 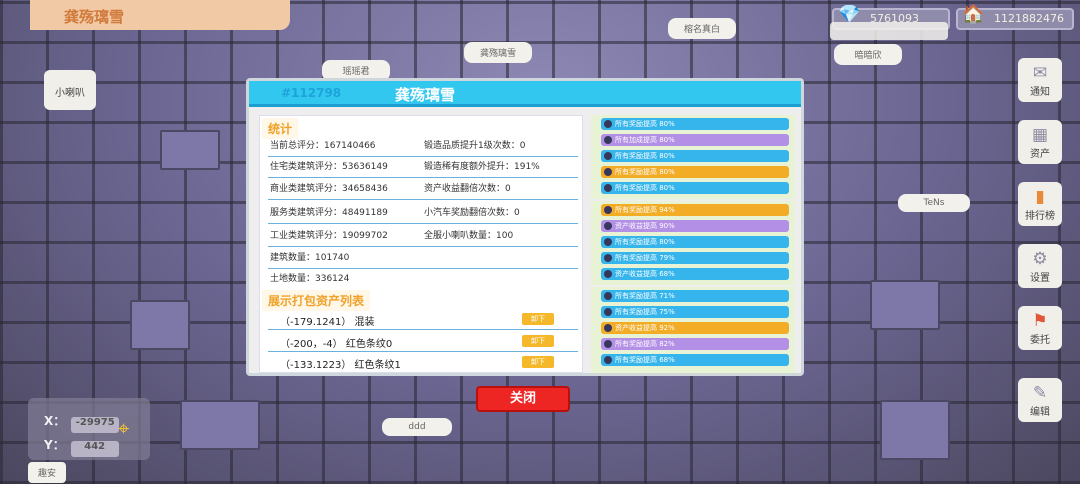 What do you see at coordinates (868, 54) in the screenshot?
I see `map-player-tag: 暗暗欣` at bounding box center [868, 54].